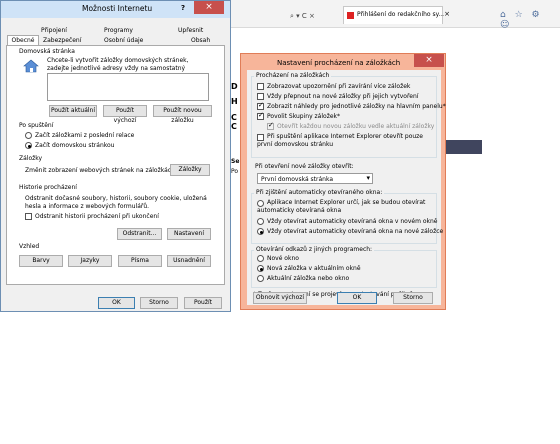 This screenshot has height=444, width=560. Describe the element at coordinates (31, 158) in the screenshot. I see `tabs-group-label: Záložky` at that location.